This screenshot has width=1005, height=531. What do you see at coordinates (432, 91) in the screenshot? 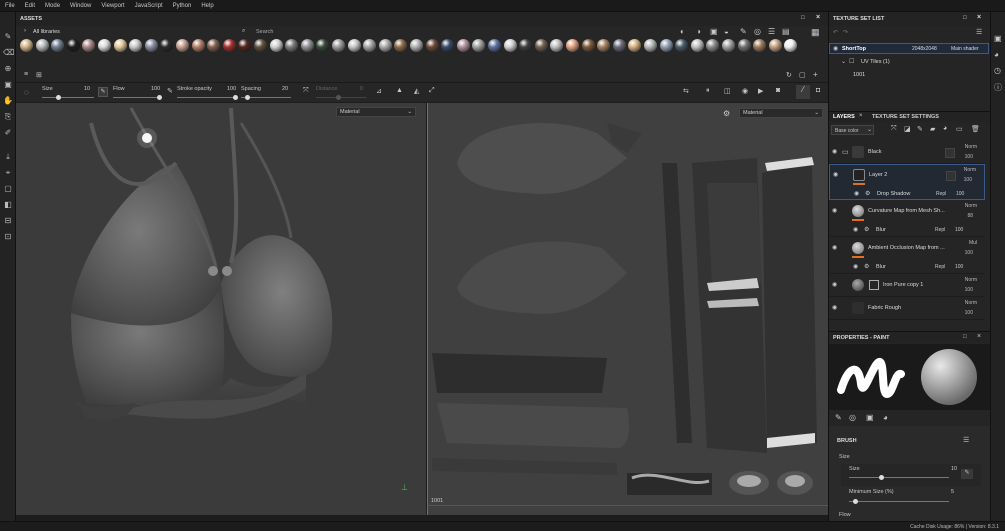
I see `snap-icon: ⤢` at bounding box center [432, 91].